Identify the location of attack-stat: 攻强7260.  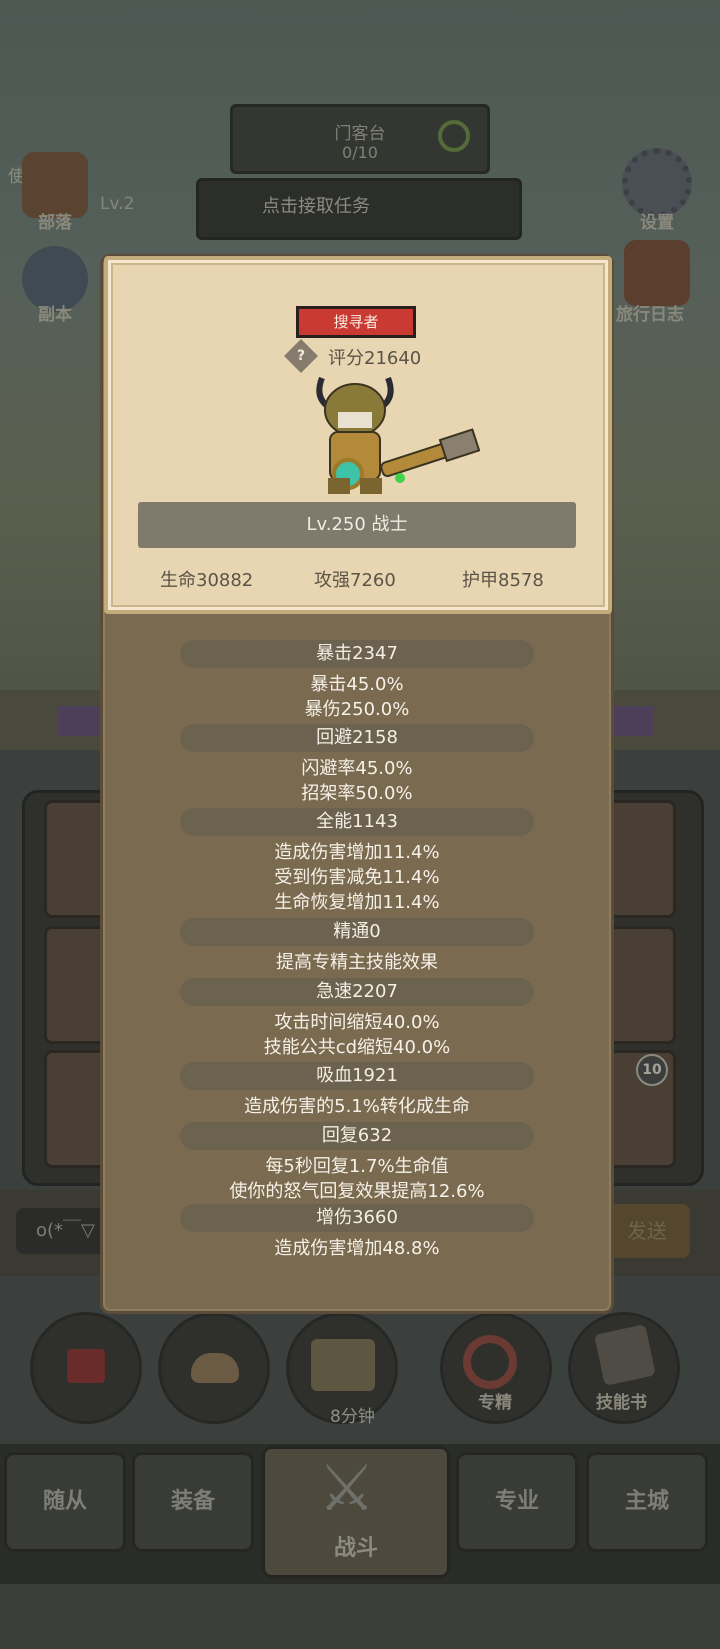
(355, 580).